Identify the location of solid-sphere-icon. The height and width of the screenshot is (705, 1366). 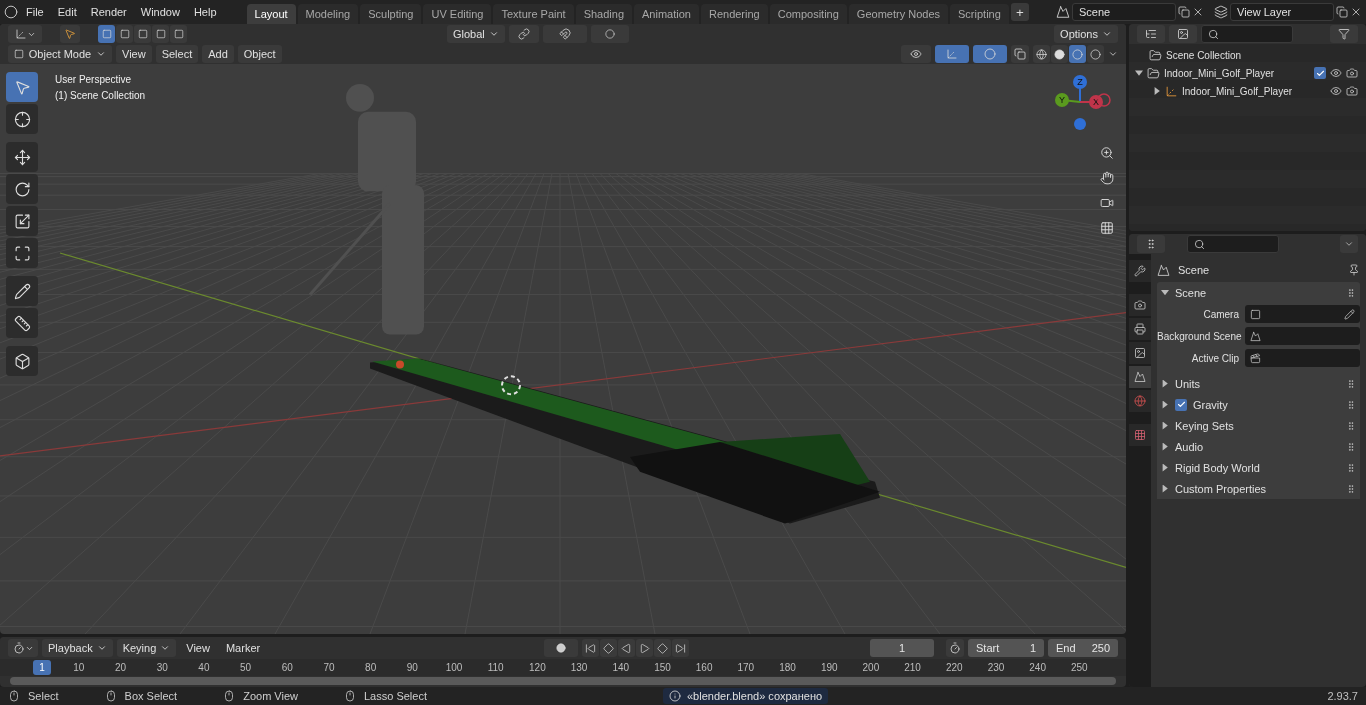
(1059, 54).